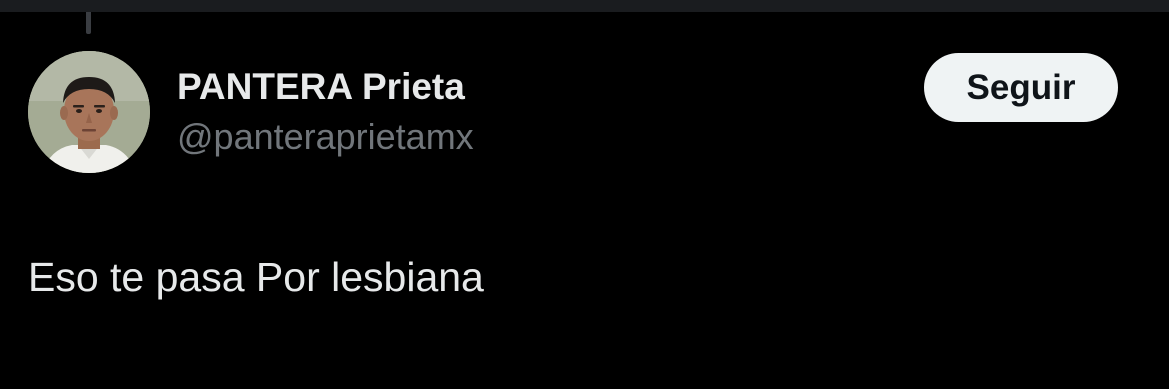 This screenshot has height=389, width=1169. Describe the element at coordinates (584, 6) in the screenshot. I see `top-divider` at that location.